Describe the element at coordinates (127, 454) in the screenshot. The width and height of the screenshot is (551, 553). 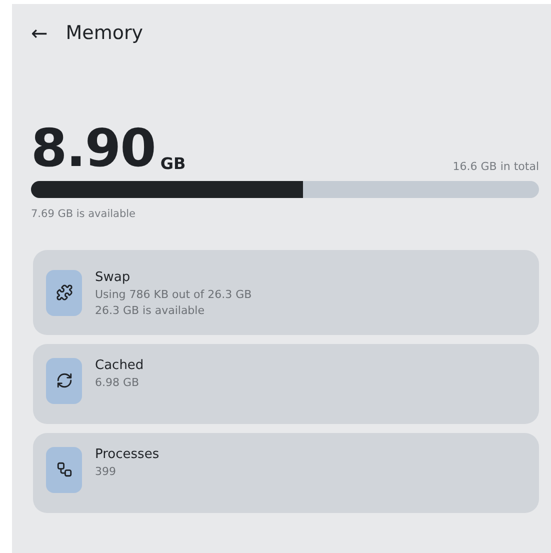
I see `card-title: Processes` at that location.